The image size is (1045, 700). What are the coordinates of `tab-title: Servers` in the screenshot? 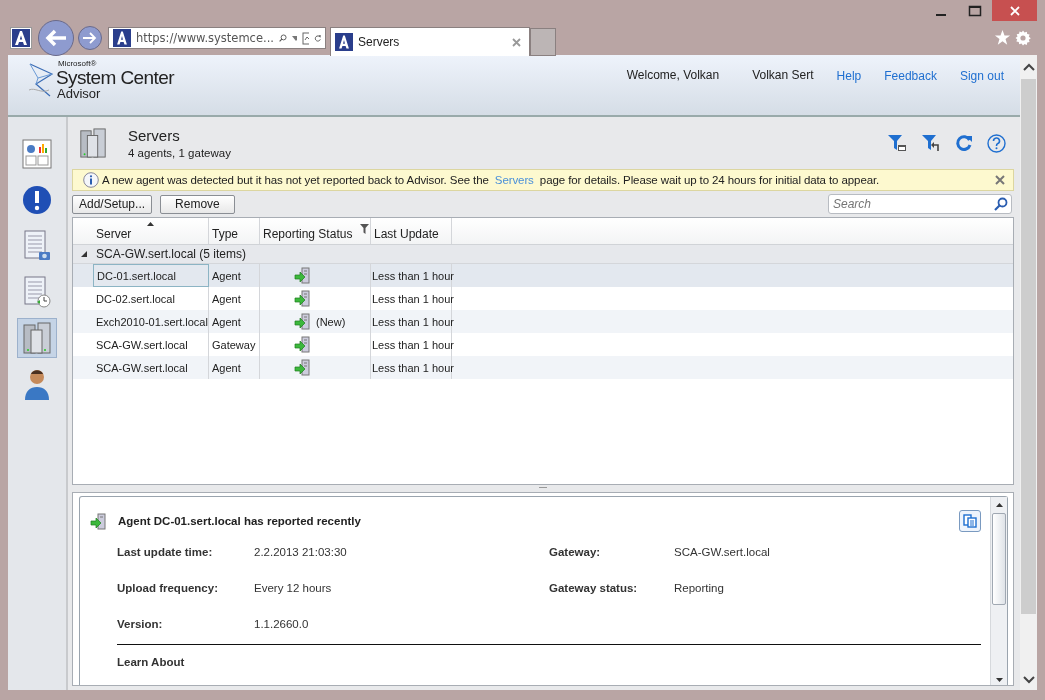 It's located at (379, 42).